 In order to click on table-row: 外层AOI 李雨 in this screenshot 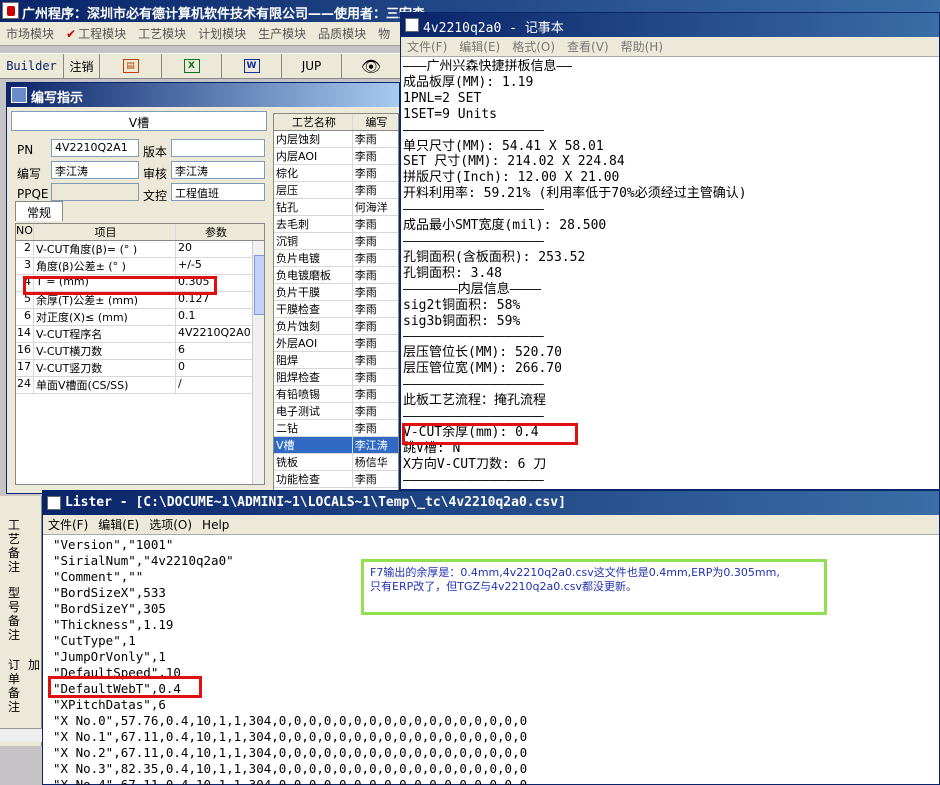, I will do `click(336, 343)`.